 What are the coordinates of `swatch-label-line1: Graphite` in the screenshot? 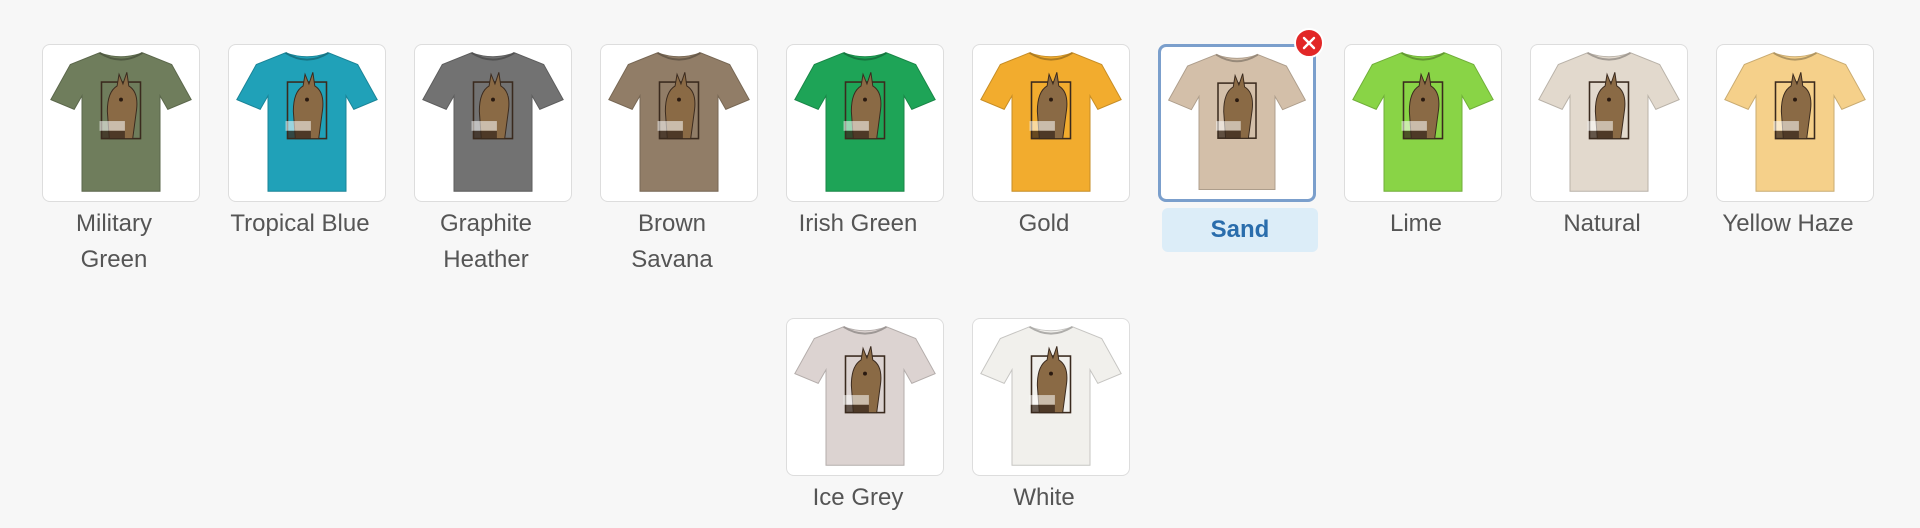 It's located at (486, 223).